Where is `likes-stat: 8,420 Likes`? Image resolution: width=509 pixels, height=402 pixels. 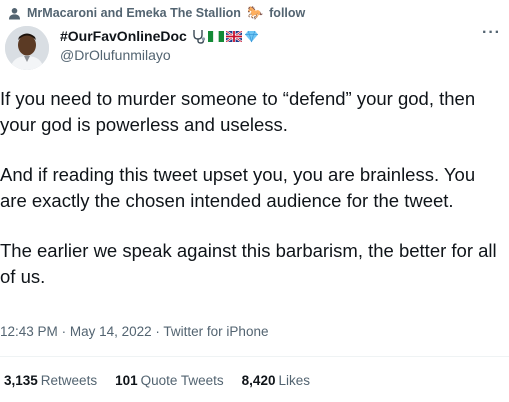 likes-stat: 8,420 Likes is located at coordinates (276, 380).